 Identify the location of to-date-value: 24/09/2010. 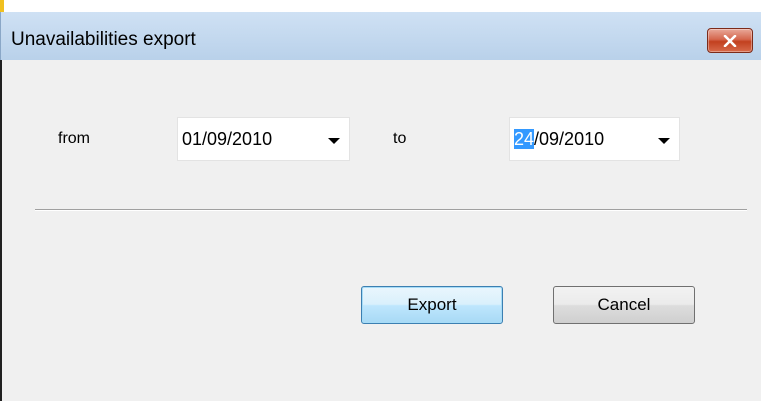
(559, 139).